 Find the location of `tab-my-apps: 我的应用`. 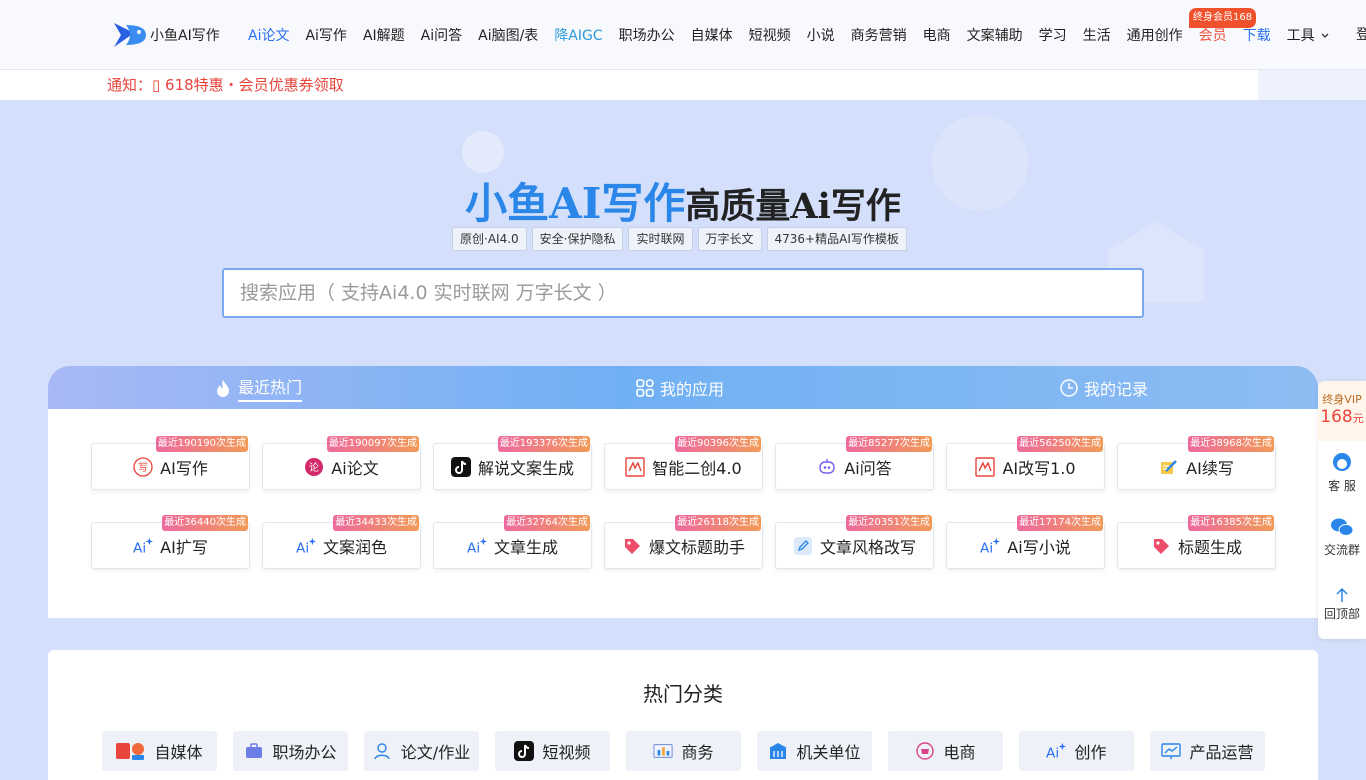

tab-my-apps: 我的应用 is located at coordinates (680, 387).